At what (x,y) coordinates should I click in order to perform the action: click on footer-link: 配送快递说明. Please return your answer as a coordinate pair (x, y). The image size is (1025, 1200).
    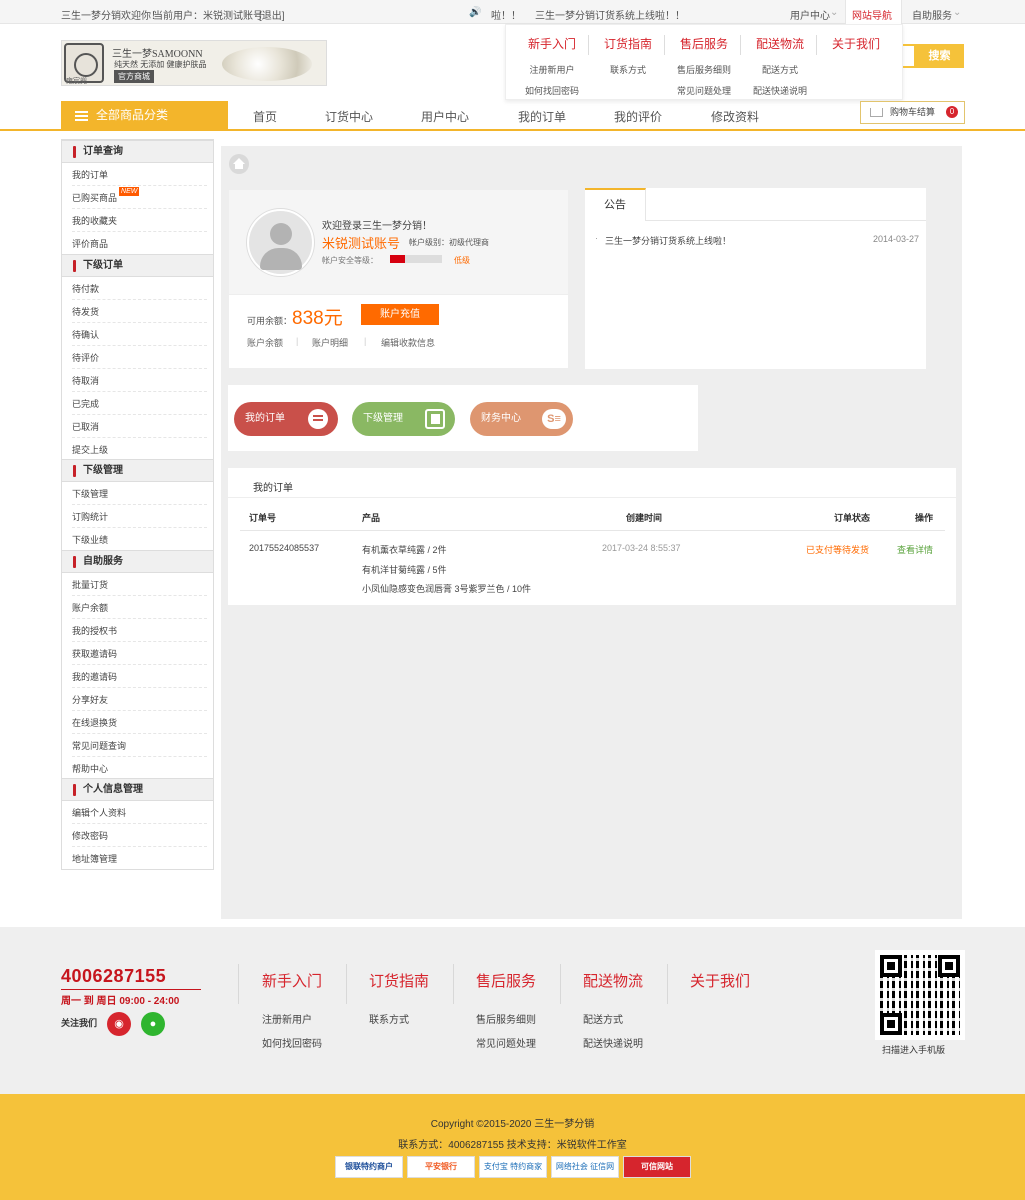
    Looking at the image, I should click on (613, 1042).